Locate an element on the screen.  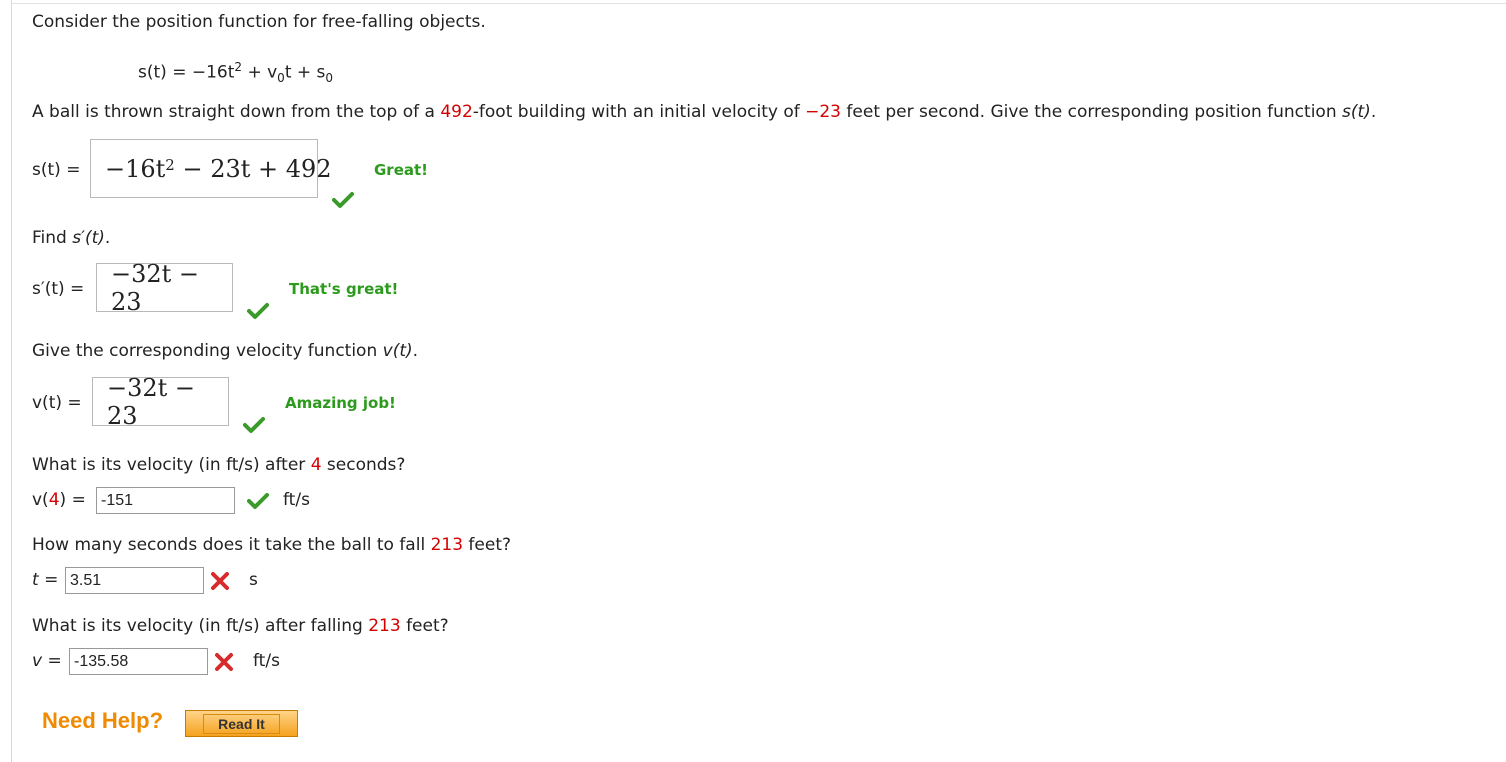
q2-prompt: Find s′(t). is located at coordinates (71, 238).